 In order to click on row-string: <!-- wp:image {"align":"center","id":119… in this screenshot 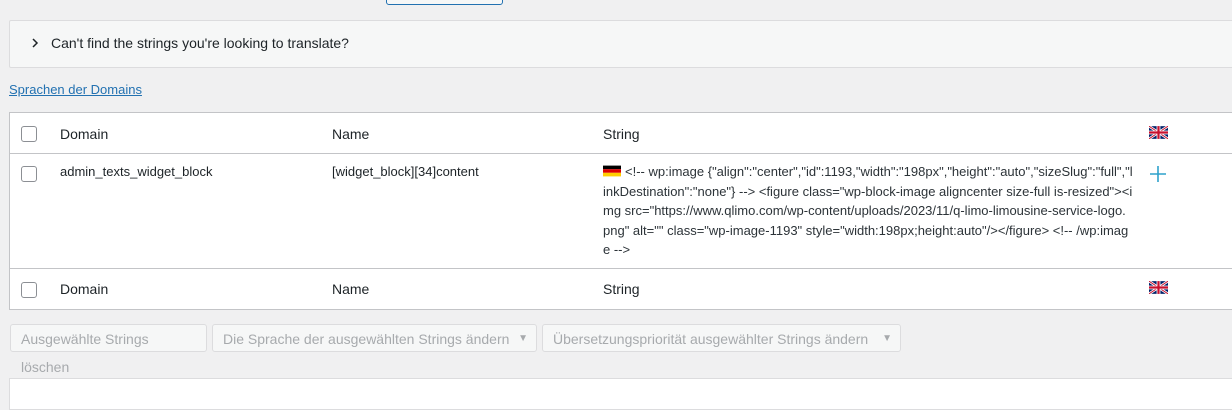, I will do `click(868, 211)`.